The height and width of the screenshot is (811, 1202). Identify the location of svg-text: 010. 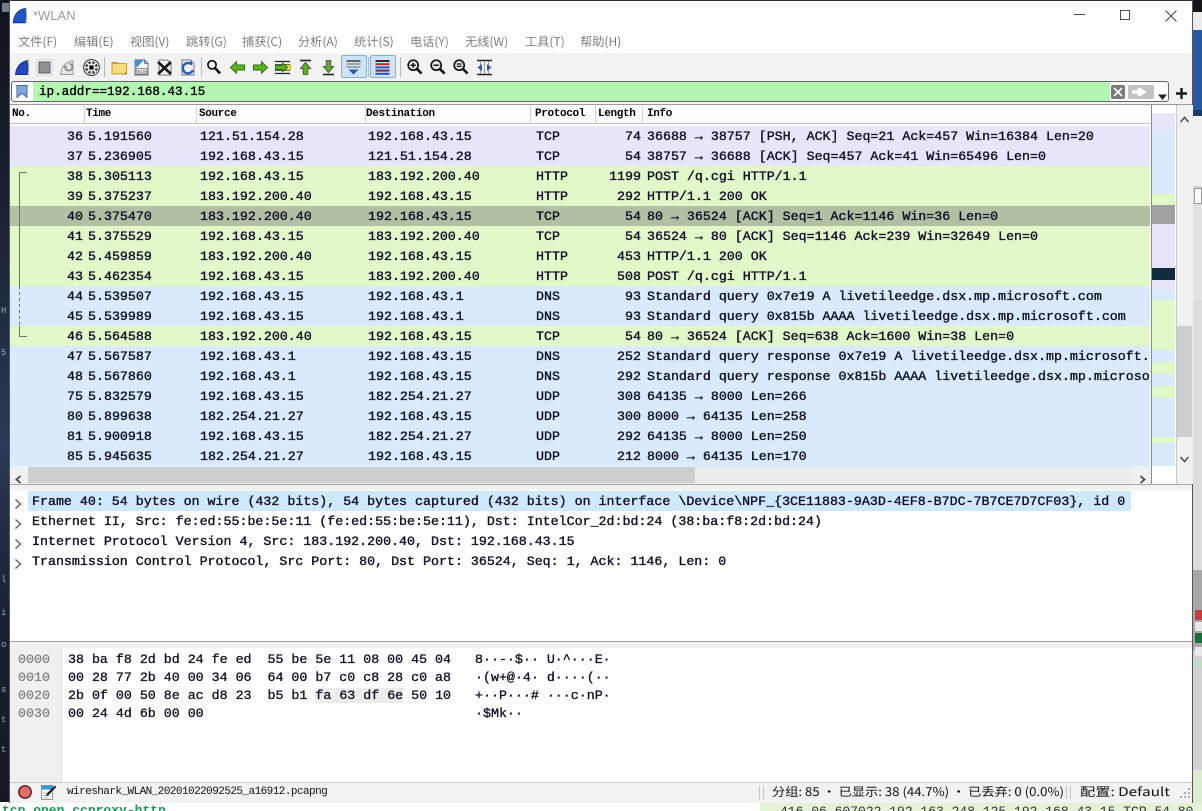
(141, 72).